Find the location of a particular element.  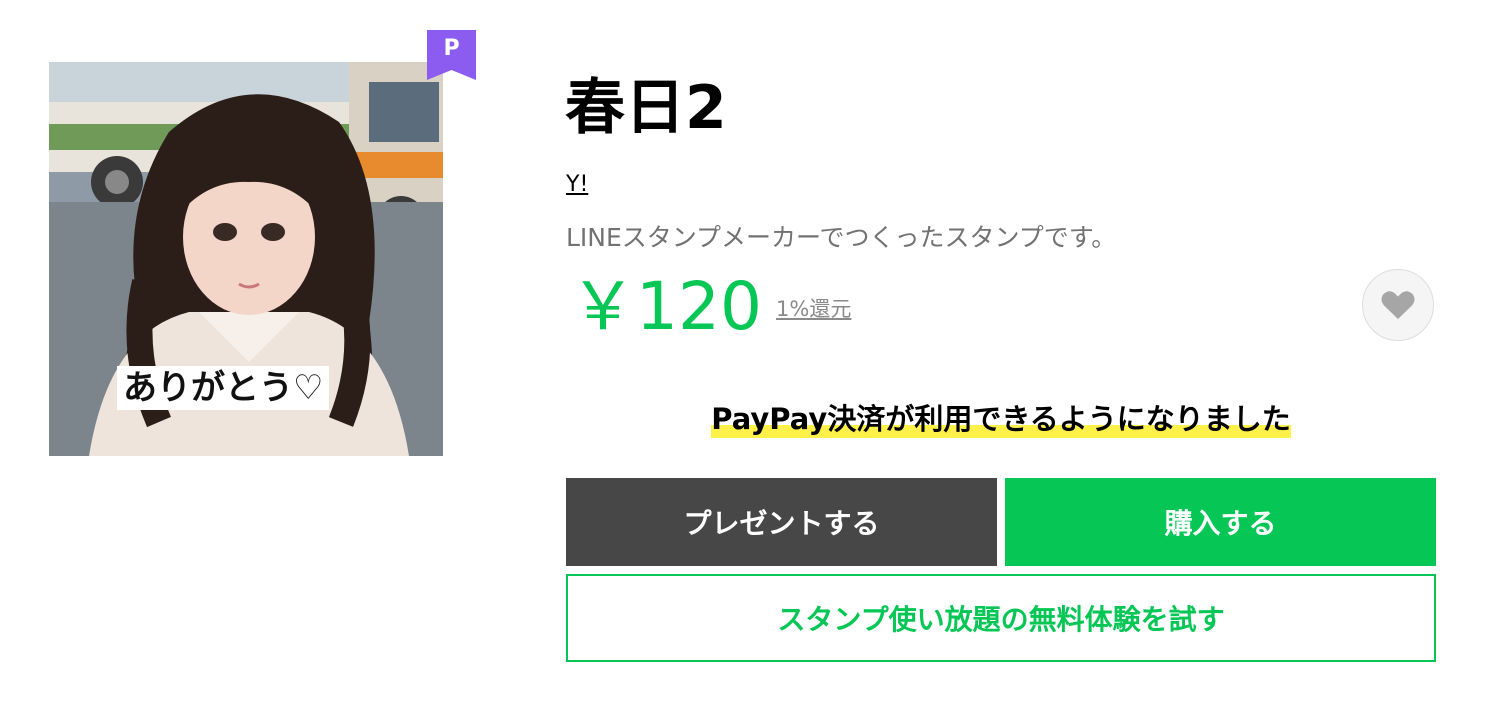

author-link: Y! is located at coordinates (577, 185).